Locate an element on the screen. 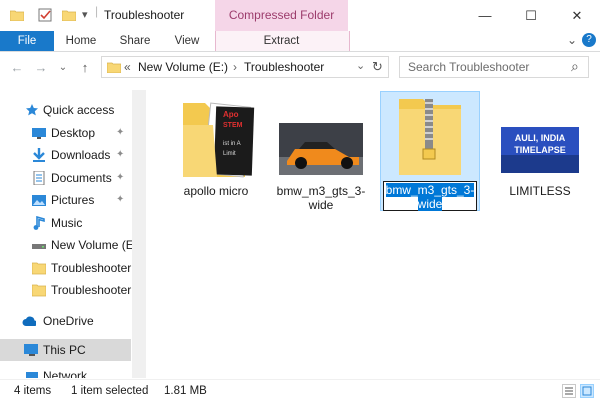 Image resolution: width=600 pixels, height=403 pixels. sidebar-item-documents: Documents ✦ is located at coordinates (66, 178).